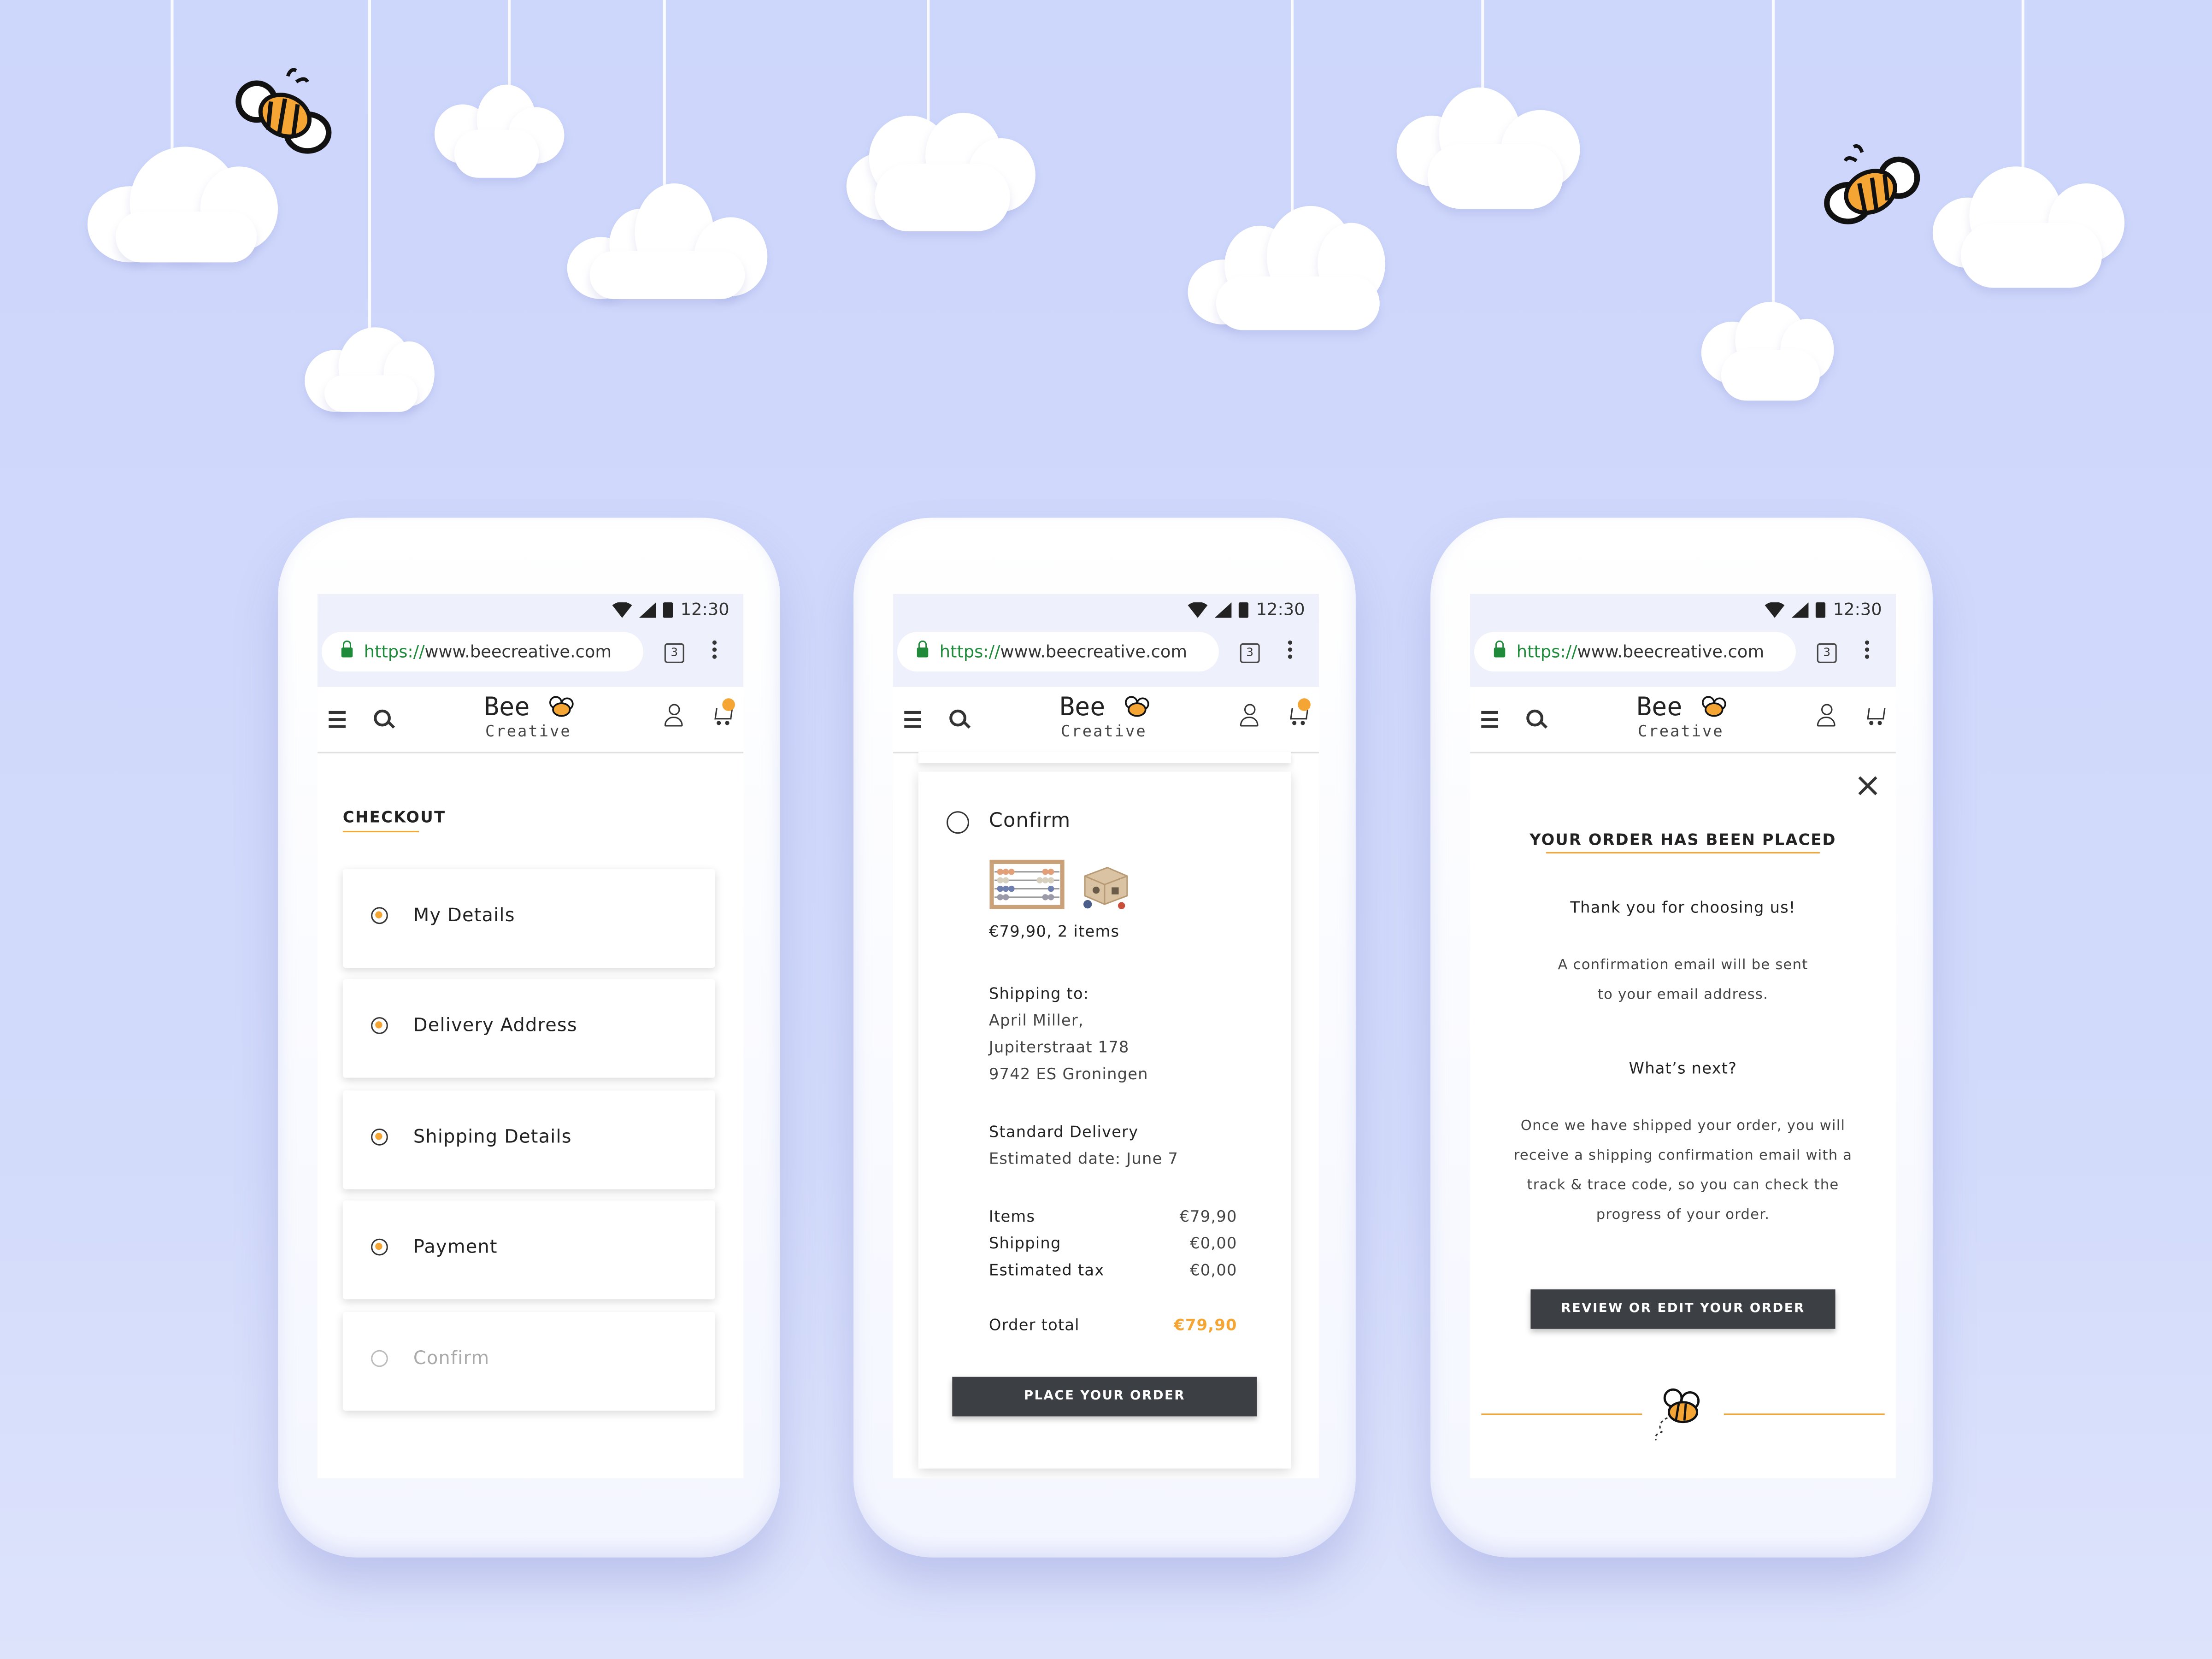 The width and height of the screenshot is (2212, 1659). I want to click on totals-value-tax: €0,00, so click(1213, 1270).